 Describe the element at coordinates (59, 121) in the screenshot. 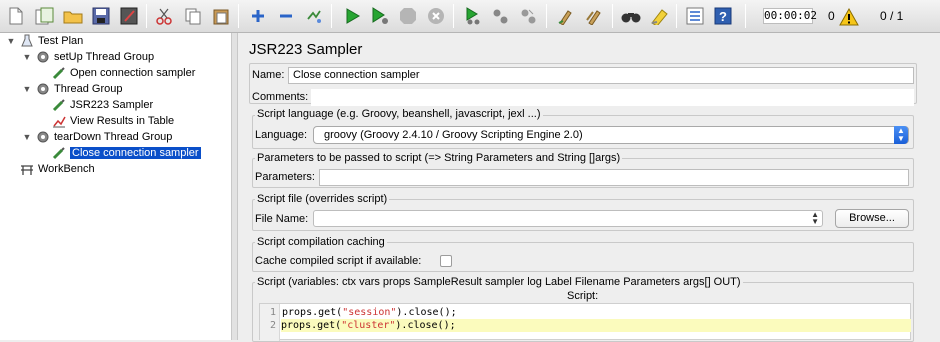

I see `chart-icon` at that location.